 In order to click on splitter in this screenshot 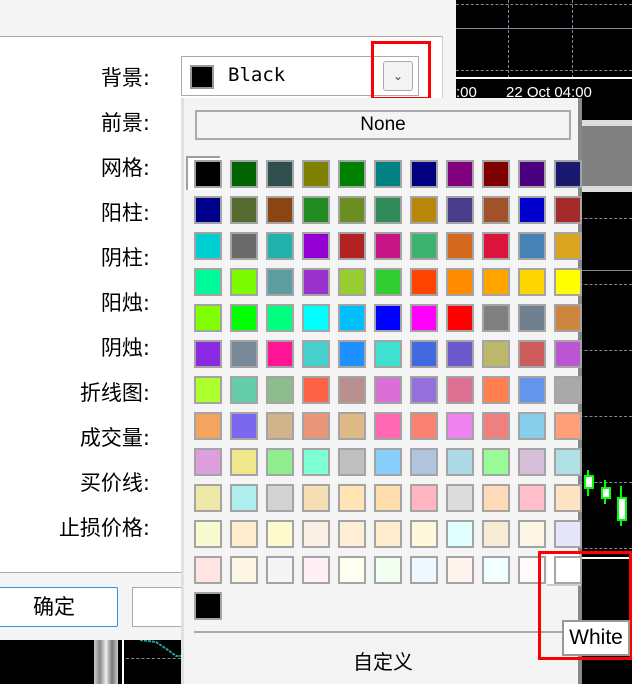, I will do `click(106, 662)`.